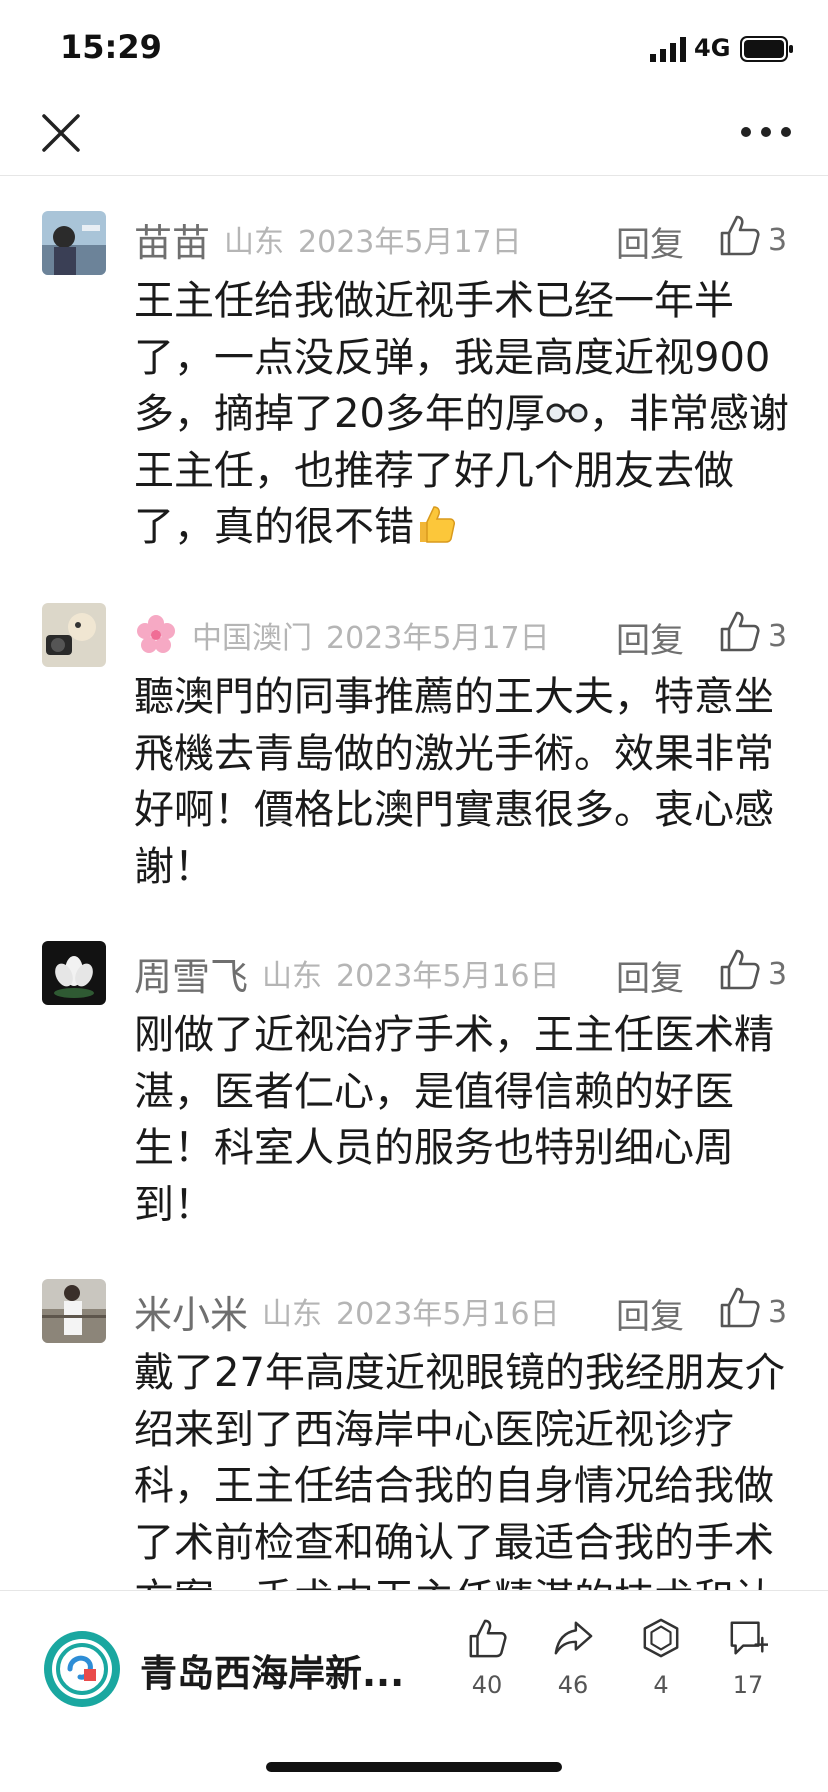 This screenshot has width=828, height=1792. What do you see at coordinates (487, 1685) in the screenshot?
I see `like-action-count: 40` at bounding box center [487, 1685].